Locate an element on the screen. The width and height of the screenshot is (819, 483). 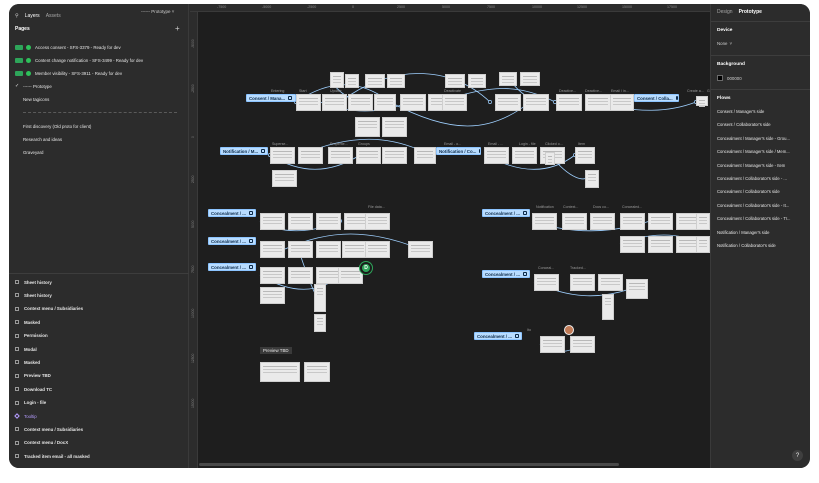
layer-item: Tracked item email - all masked is located at coordinates (52, 456).